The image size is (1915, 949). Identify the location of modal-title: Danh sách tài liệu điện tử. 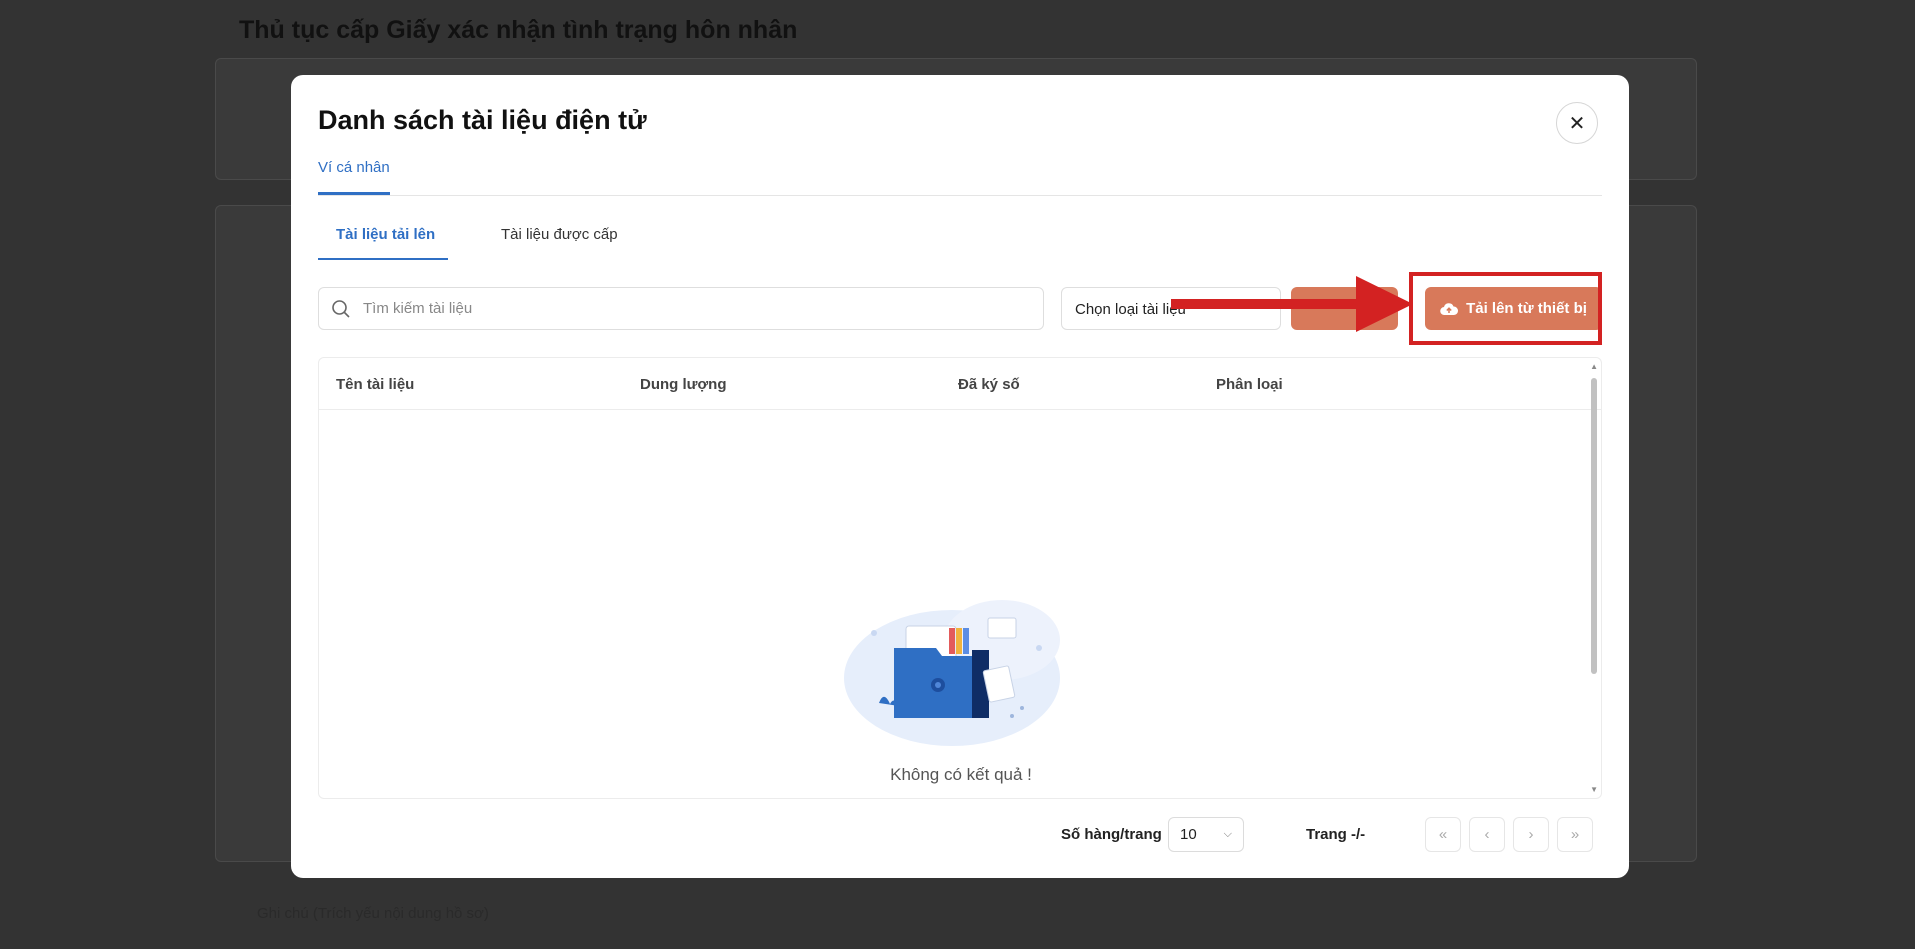
(482, 120).